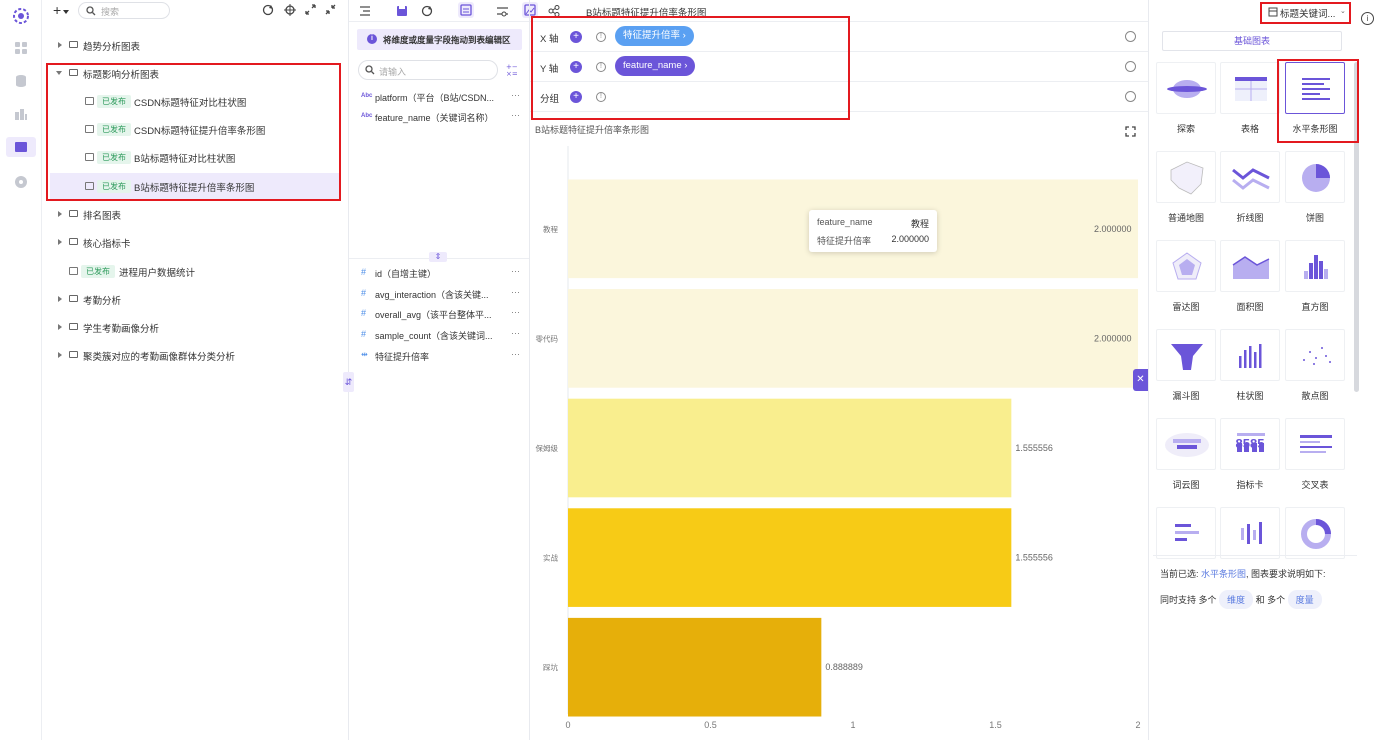  I want to click on close-panel-button: ✕, so click(1140, 380).